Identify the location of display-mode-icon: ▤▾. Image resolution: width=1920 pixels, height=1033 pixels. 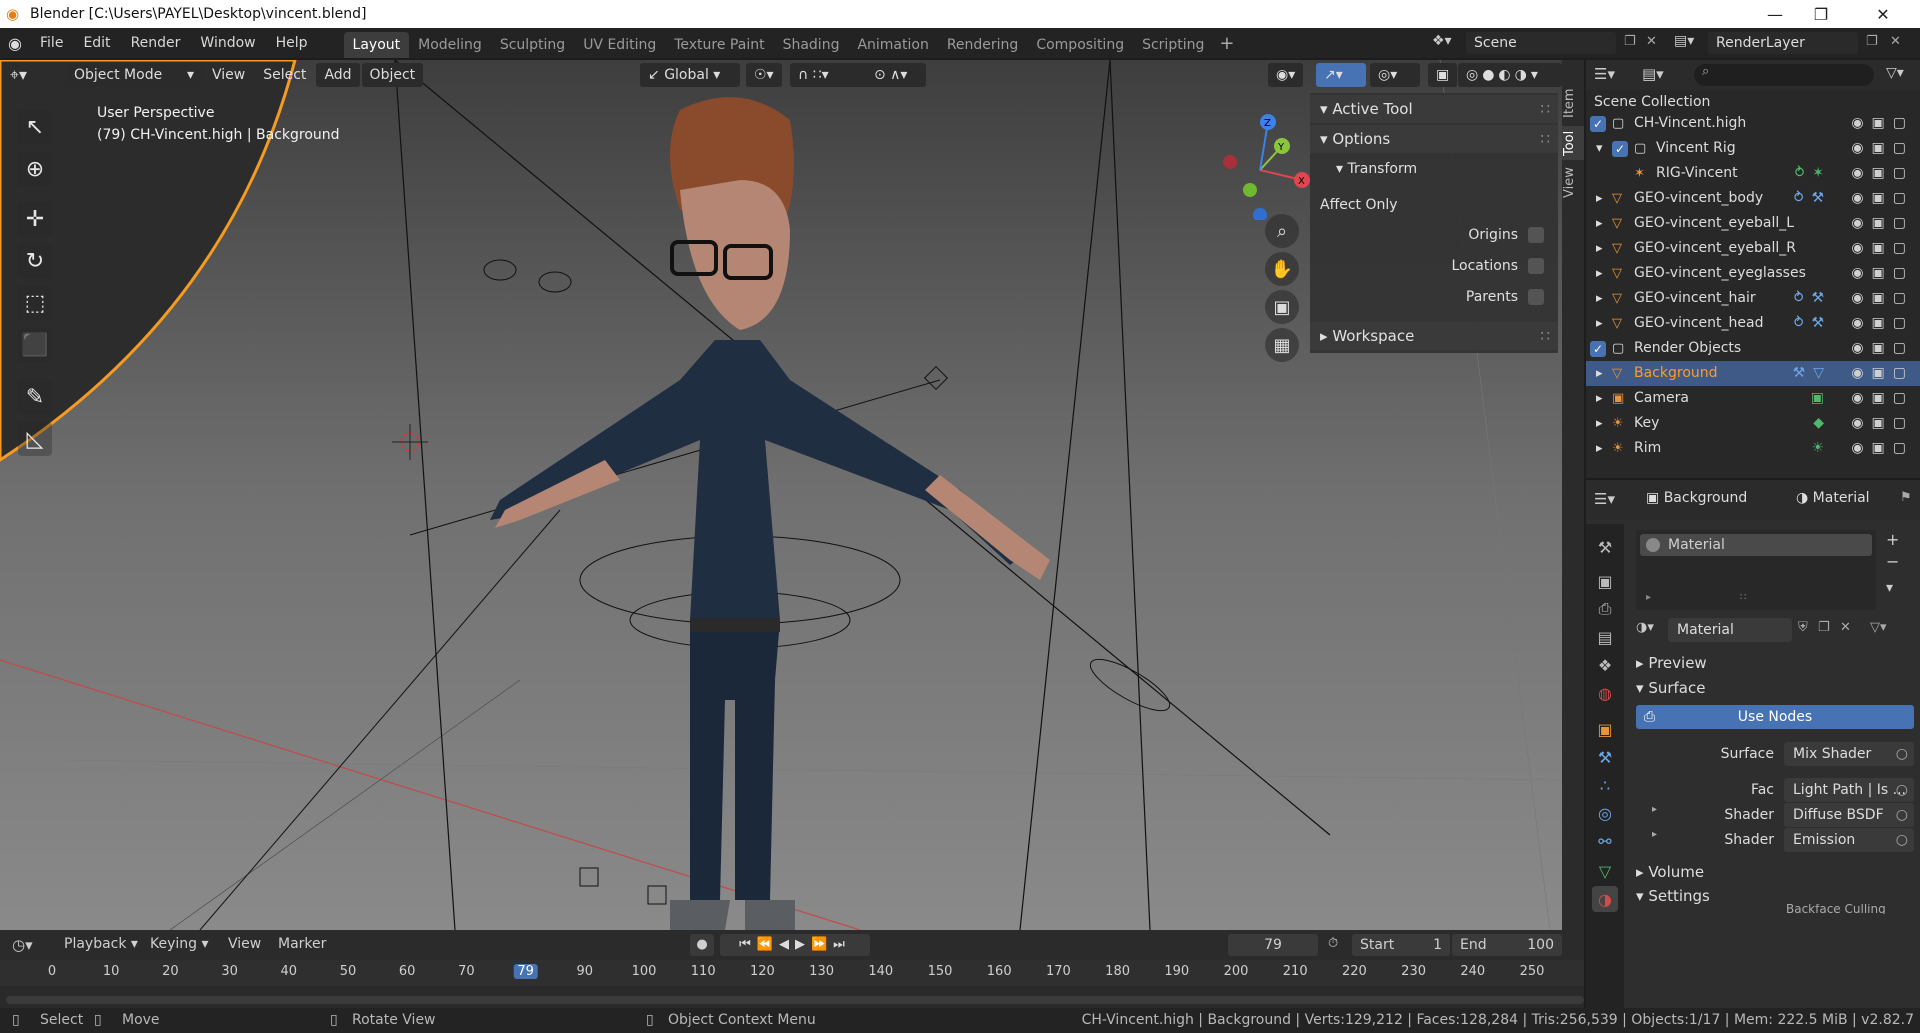
(1653, 74).